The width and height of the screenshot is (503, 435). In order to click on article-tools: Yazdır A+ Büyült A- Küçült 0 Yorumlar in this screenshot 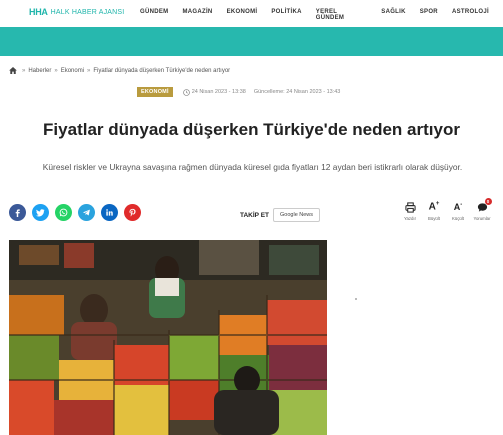, I will do `click(446, 209)`.